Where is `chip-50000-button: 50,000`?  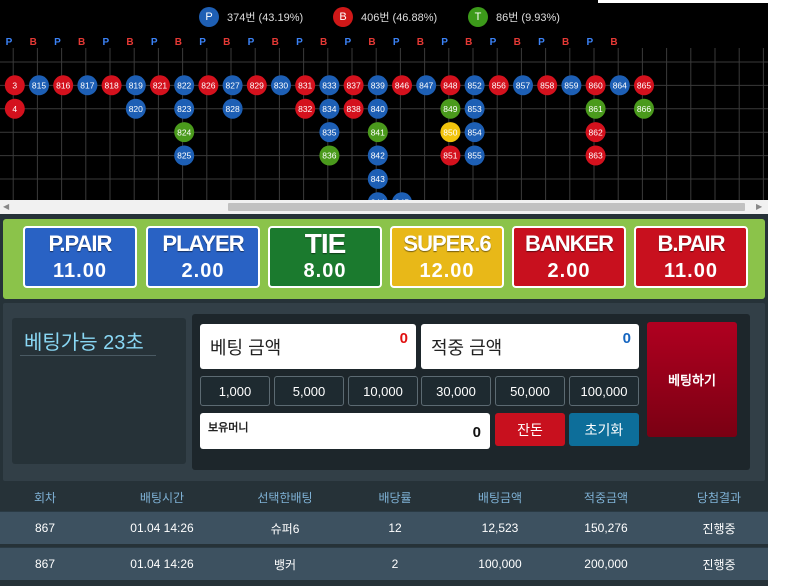
chip-50000-button: 50,000 is located at coordinates (530, 391).